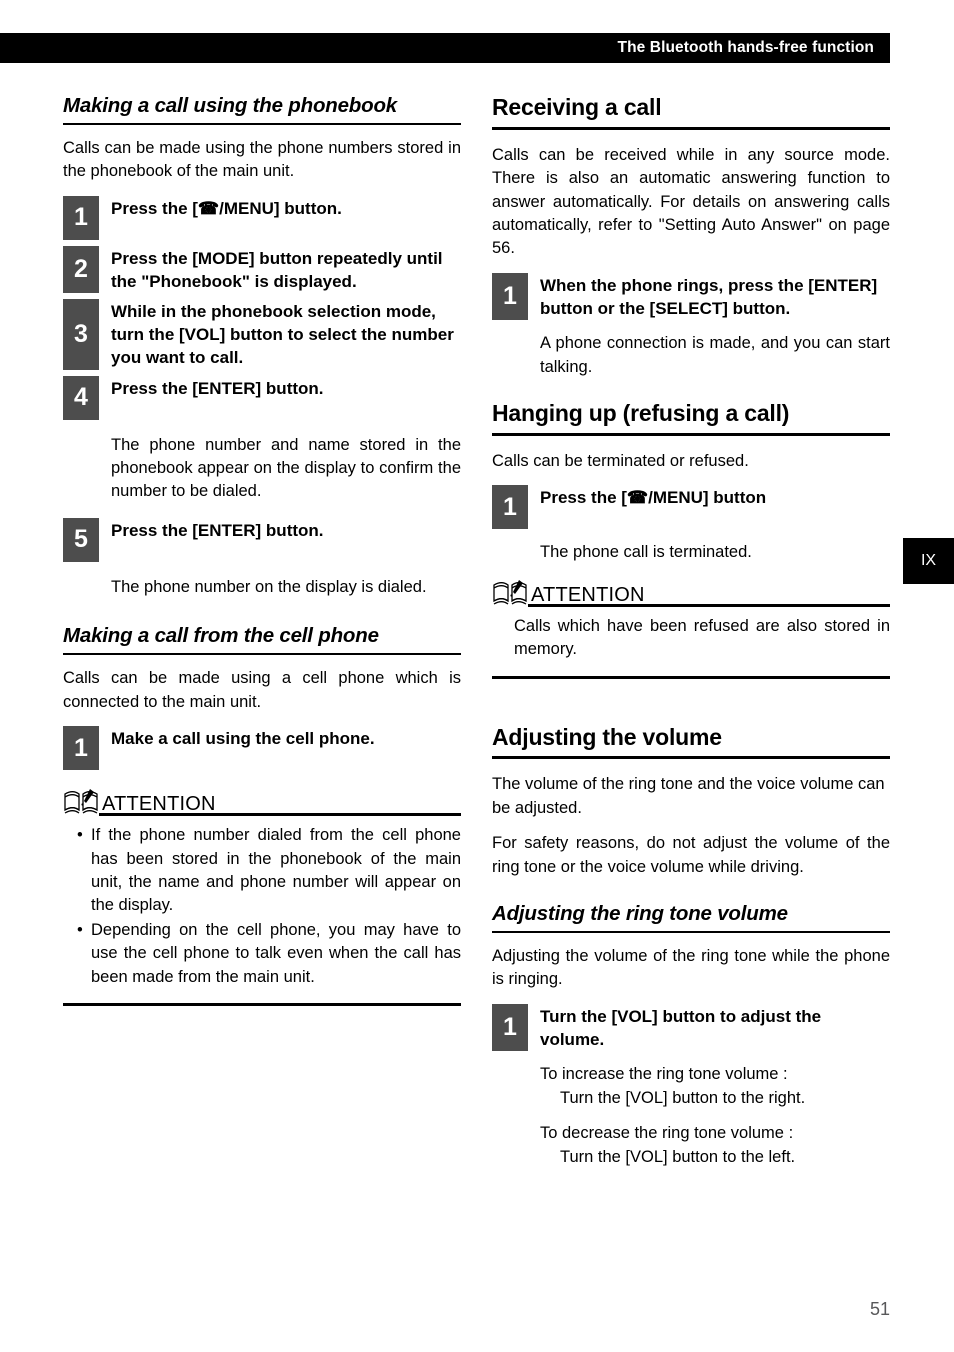 Image resolution: width=954 pixels, height=1352 pixels. Describe the element at coordinates (667, 1133) in the screenshot. I see `volume-note-lead: To decrease the ring tone volume :` at that location.